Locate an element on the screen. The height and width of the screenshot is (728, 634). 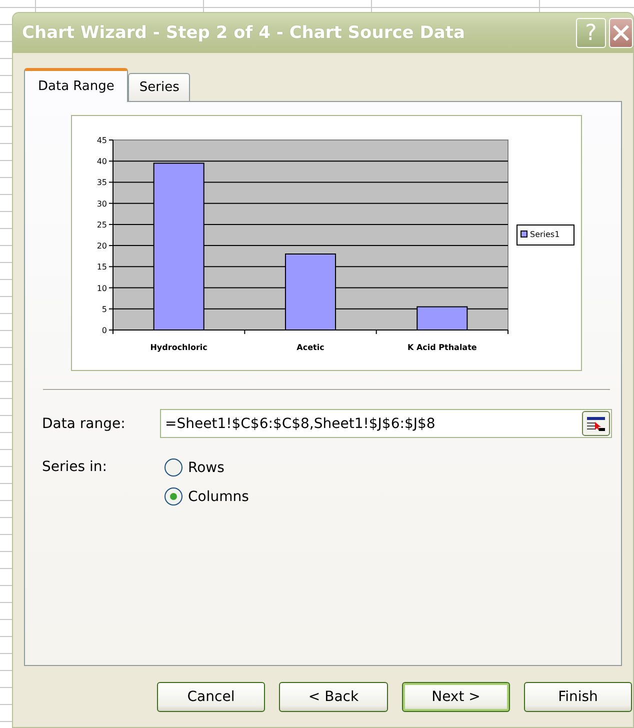
range-picker-button is located at coordinates (596, 423).